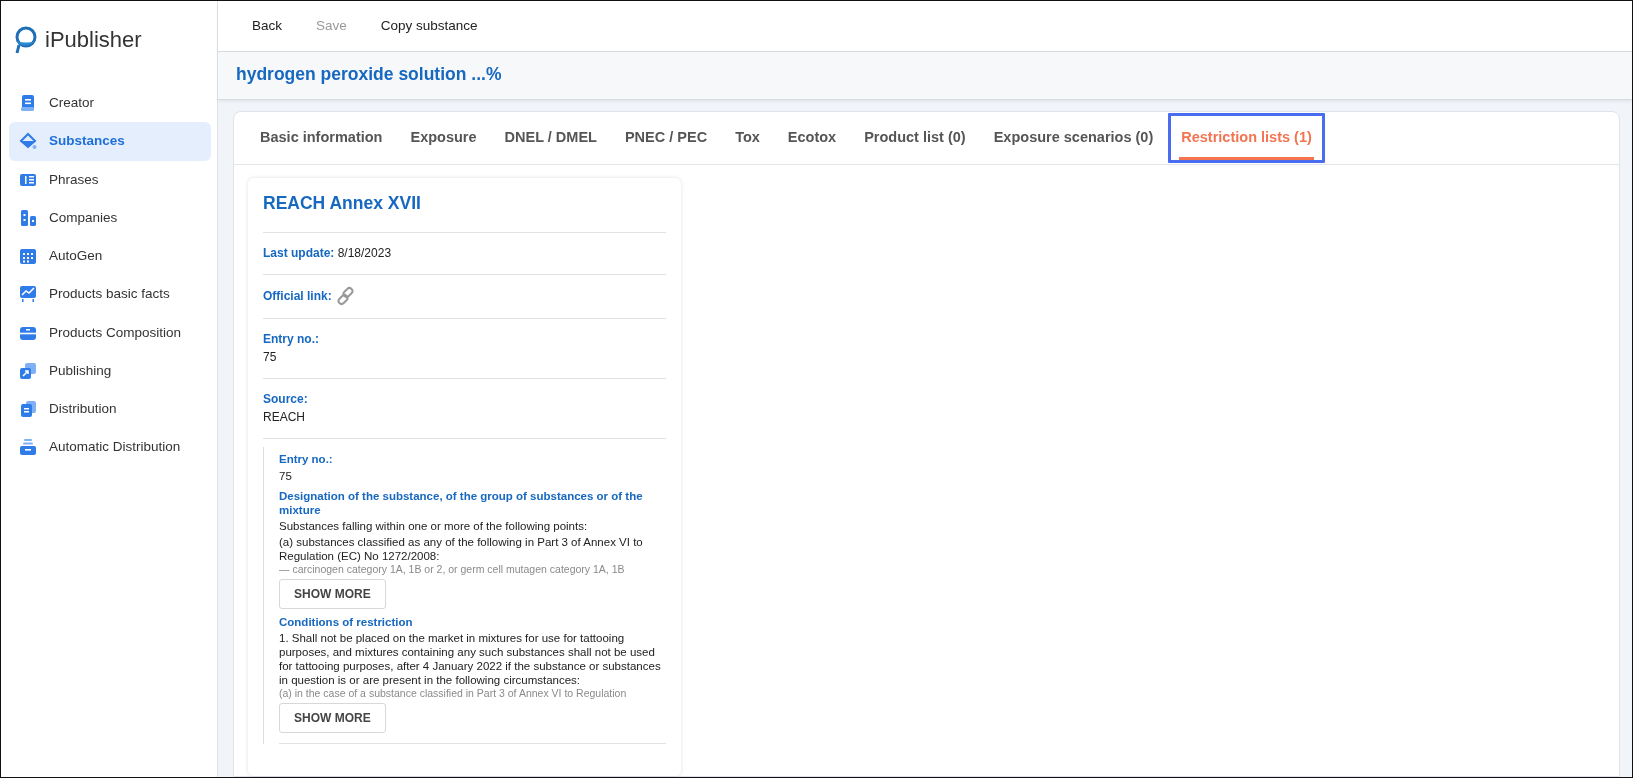  What do you see at coordinates (470, 659) in the screenshot?
I see `paragraph: 1. Shall not be placed on the market in mixtures for use for tattooing purposes, and mixtures containing any such substances shall not be used for tattooing purposes, after 4 January 2022 if the substance or substances in question is or are present in the following circumstances:` at bounding box center [470, 659].